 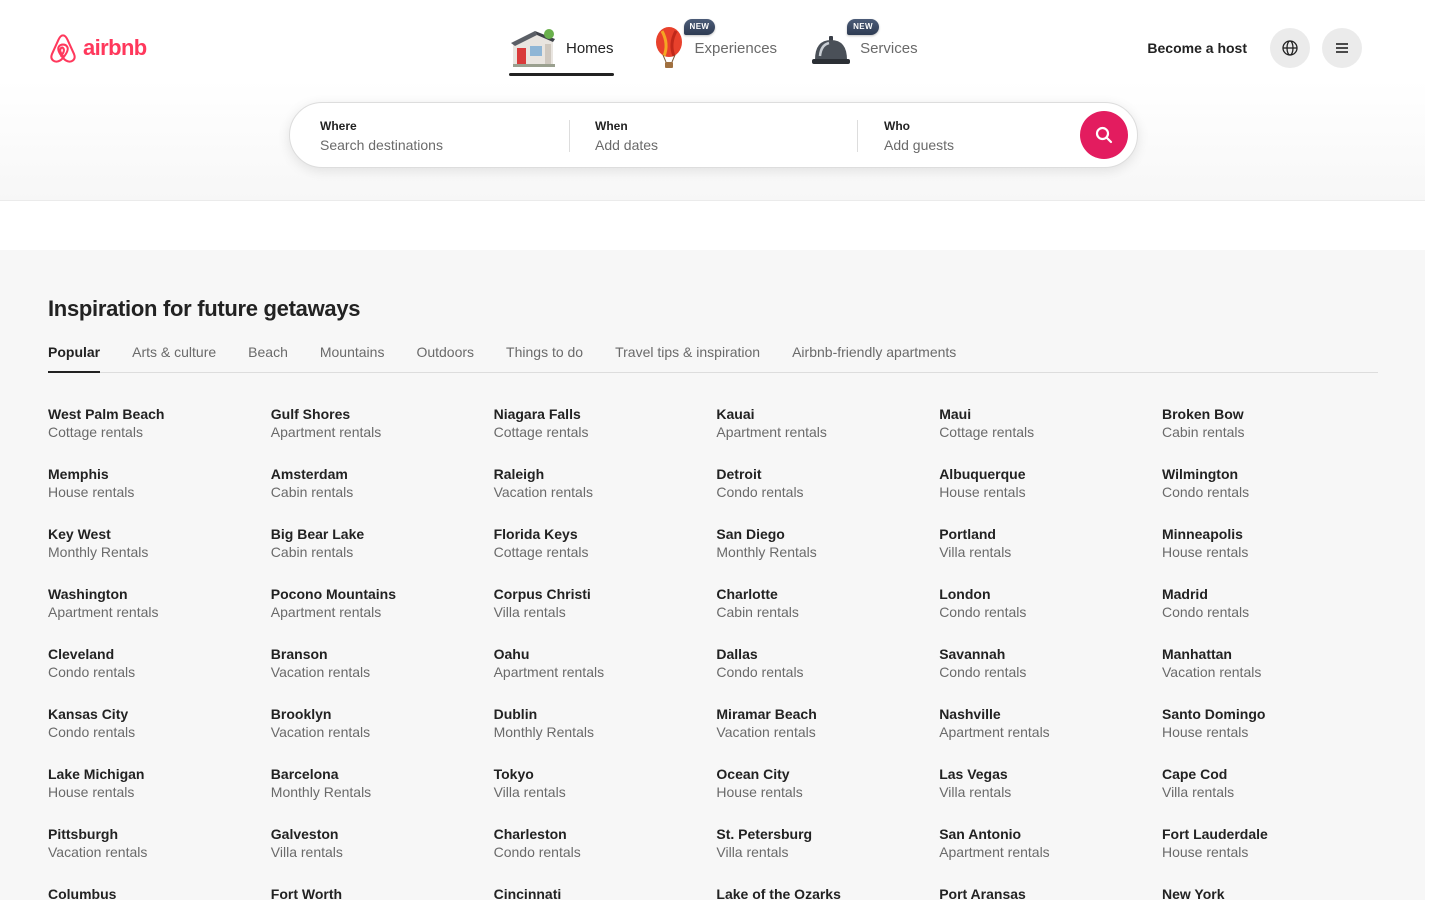 What do you see at coordinates (544, 358) in the screenshot?
I see `category-tab: Things to do` at bounding box center [544, 358].